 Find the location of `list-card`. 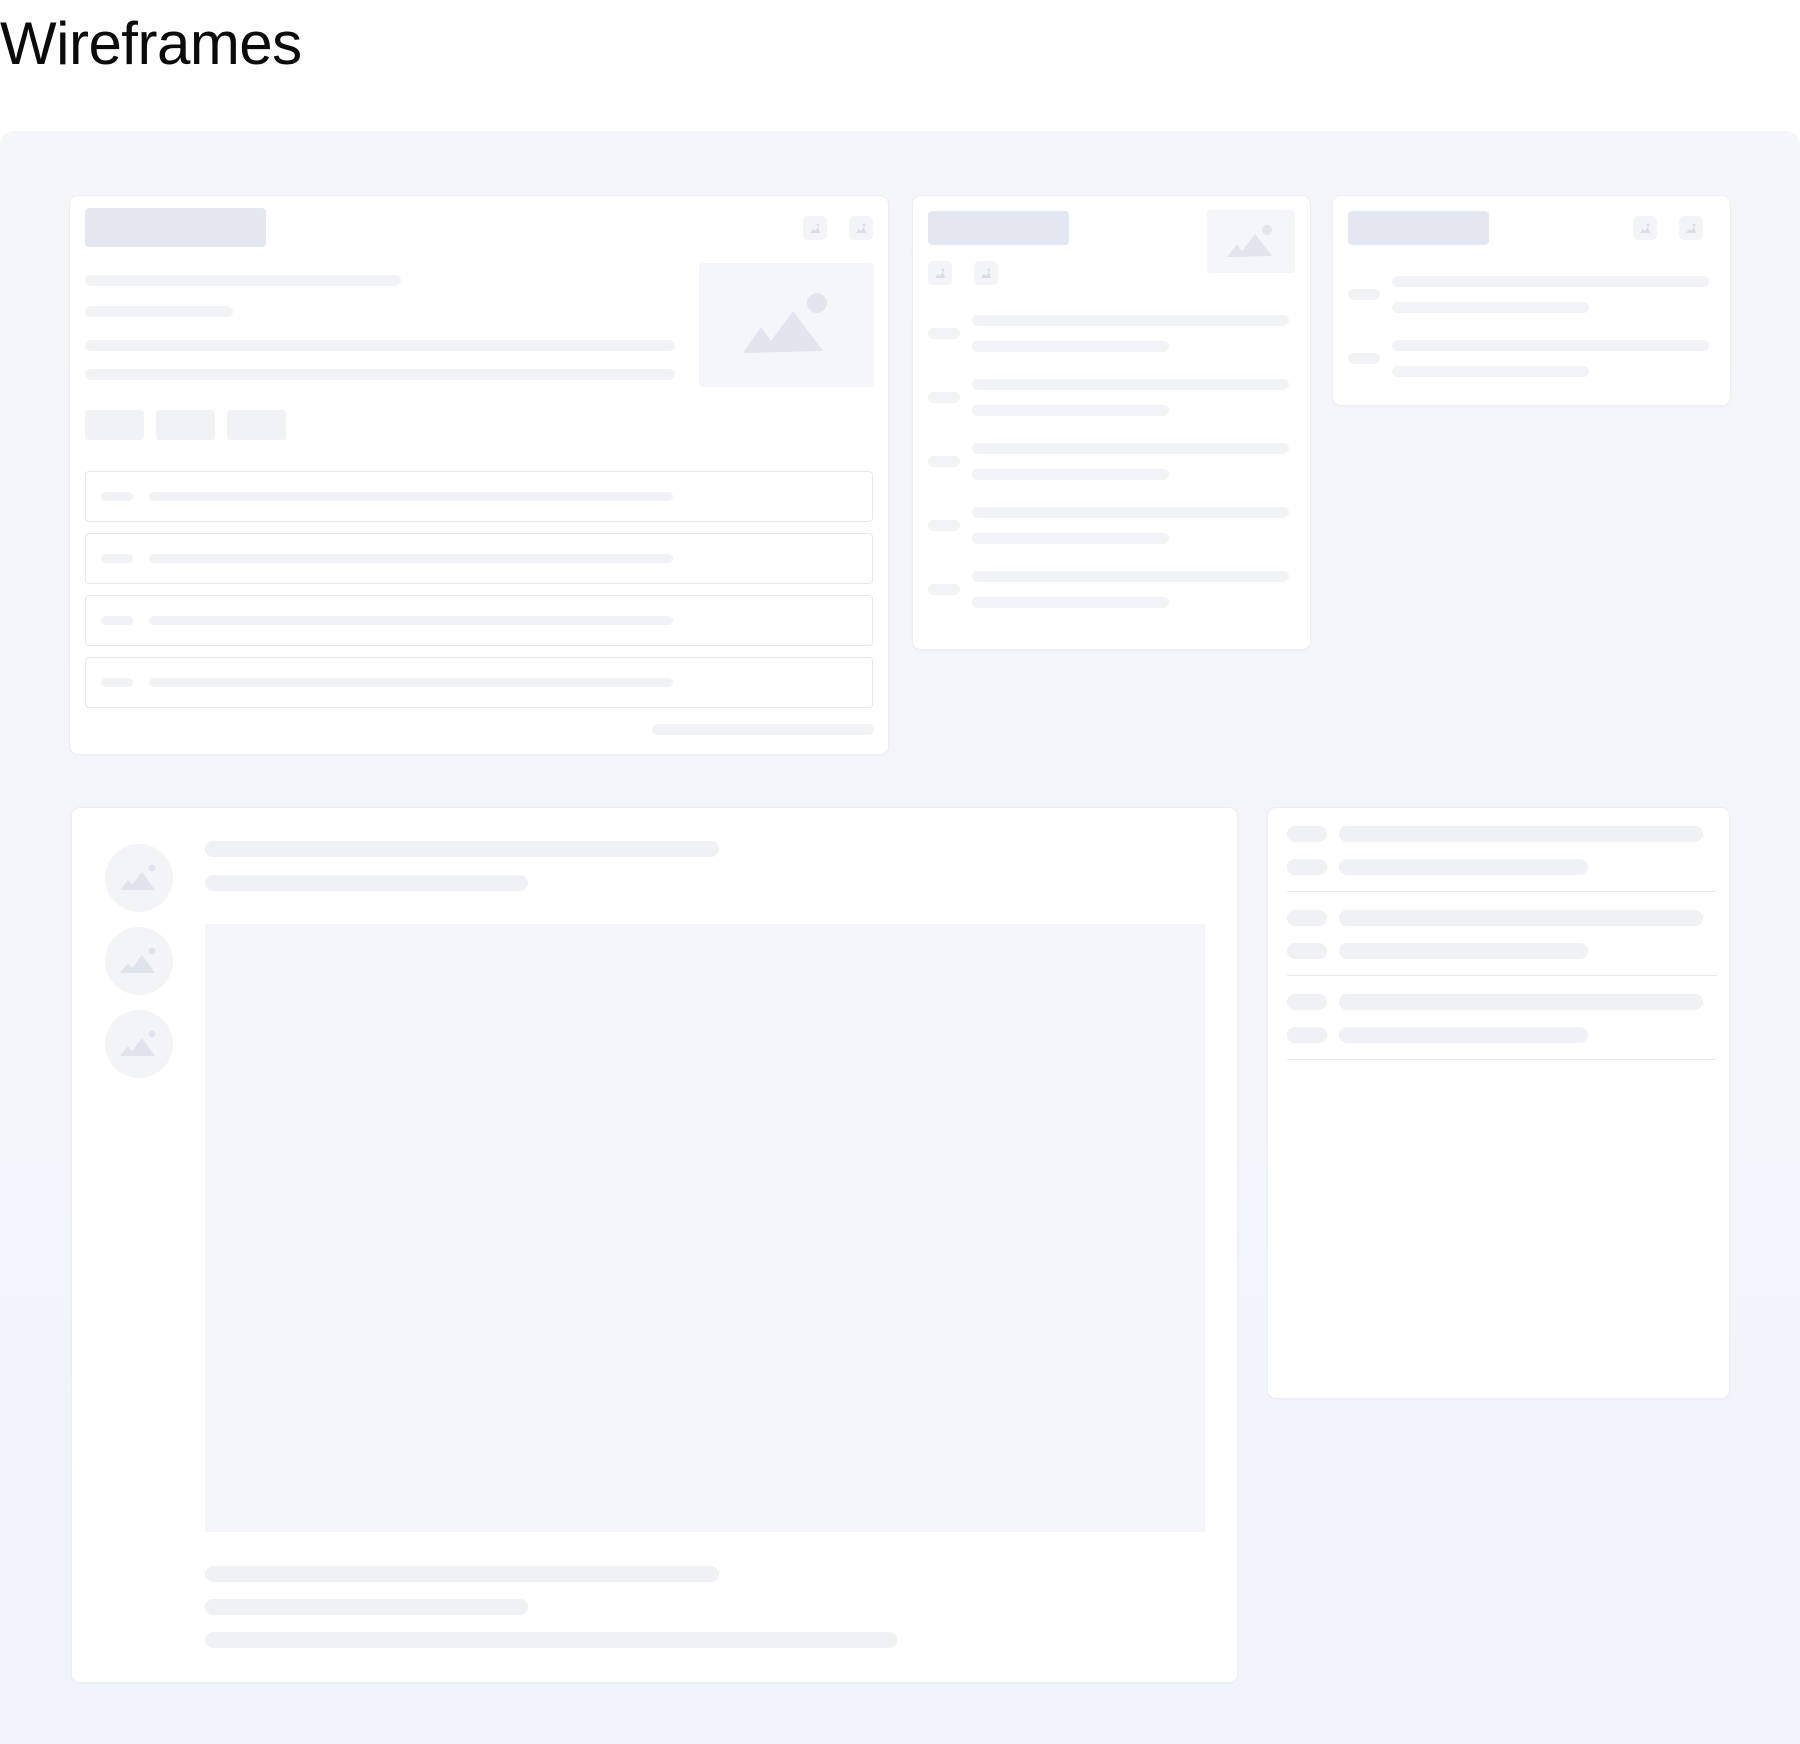

list-card is located at coordinates (1111, 422).